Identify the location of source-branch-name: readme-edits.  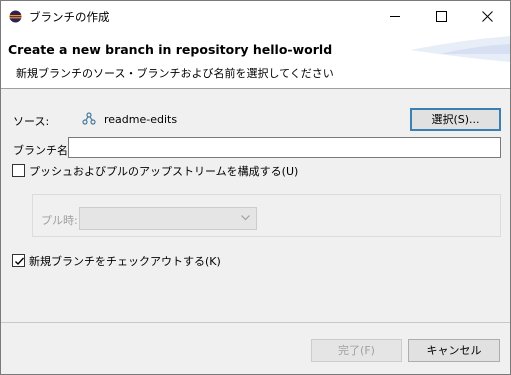
(141, 119).